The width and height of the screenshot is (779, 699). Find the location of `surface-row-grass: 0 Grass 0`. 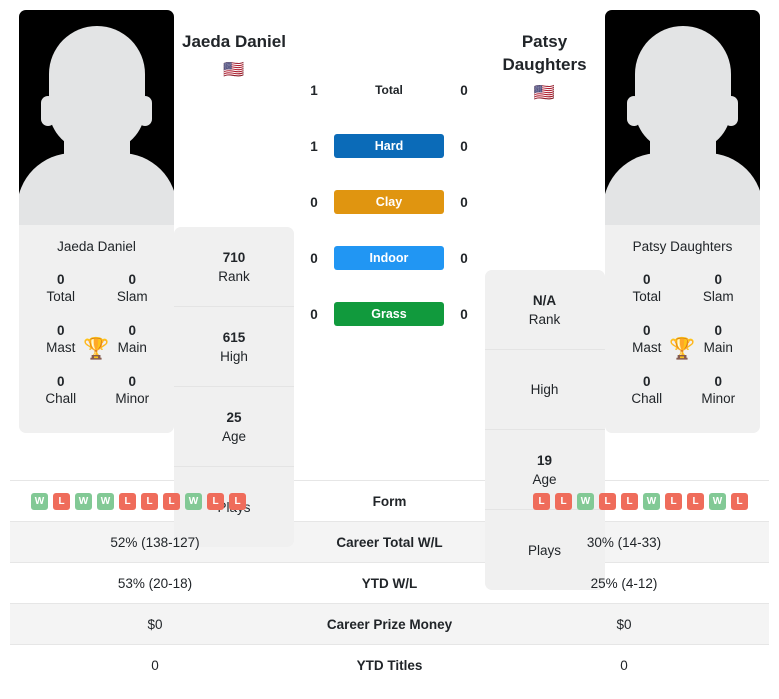

surface-row-grass: 0 Grass 0 is located at coordinates (389, 314).